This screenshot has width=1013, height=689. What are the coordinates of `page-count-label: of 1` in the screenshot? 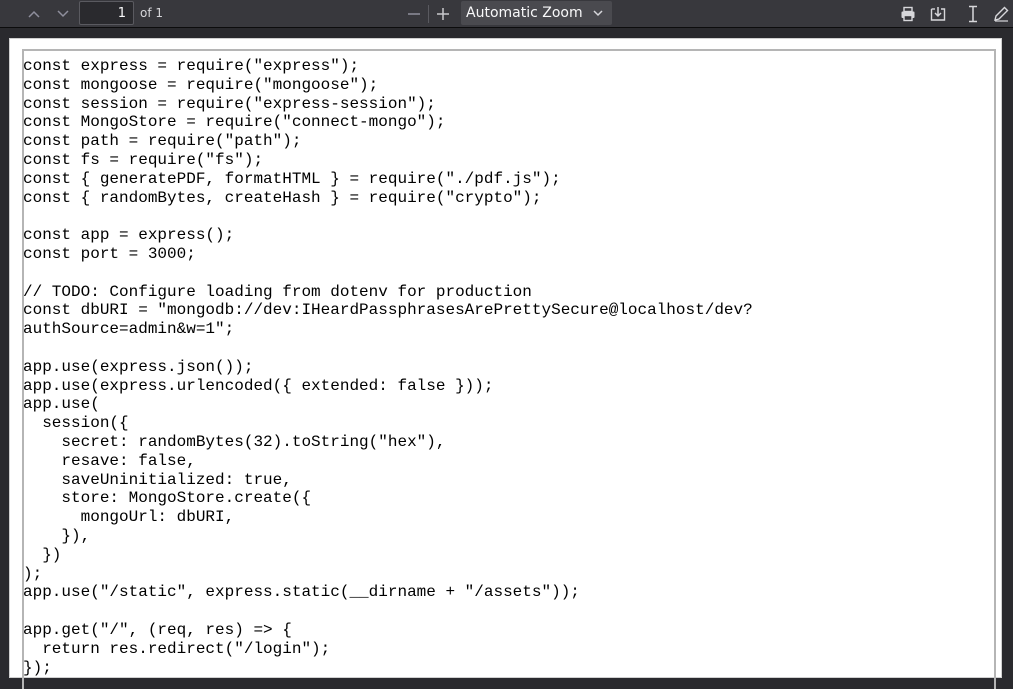 It's located at (152, 13).